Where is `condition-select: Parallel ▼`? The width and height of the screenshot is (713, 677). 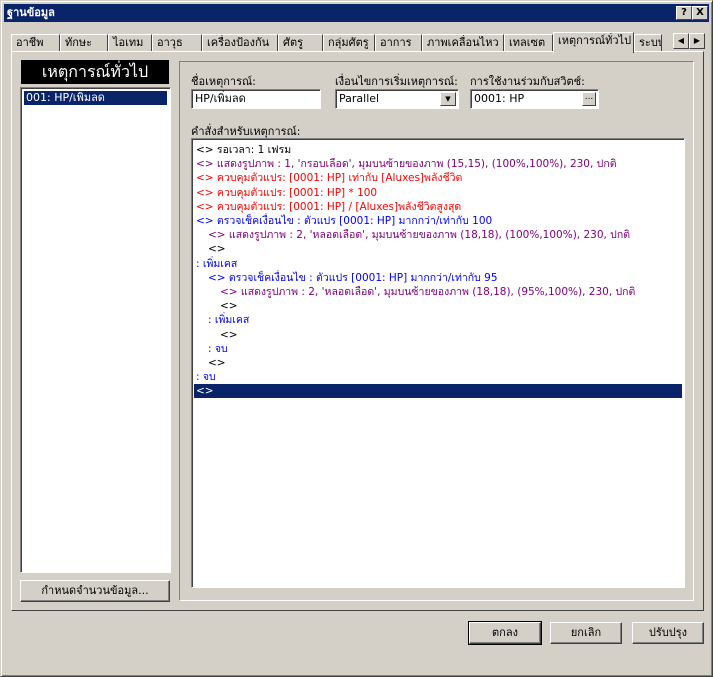
condition-select: Parallel ▼ is located at coordinates (397, 99).